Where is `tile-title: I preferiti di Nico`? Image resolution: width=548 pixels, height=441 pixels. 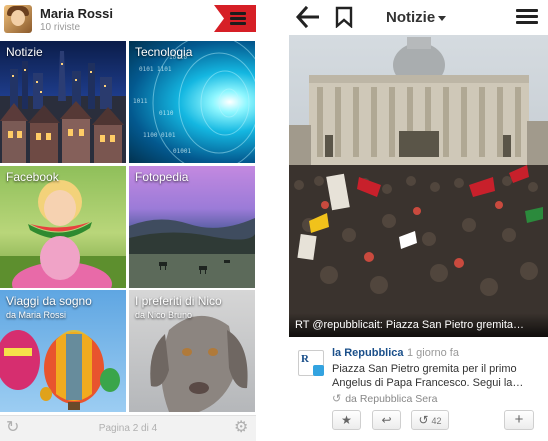 tile-title: I preferiti di Nico is located at coordinates (178, 301).